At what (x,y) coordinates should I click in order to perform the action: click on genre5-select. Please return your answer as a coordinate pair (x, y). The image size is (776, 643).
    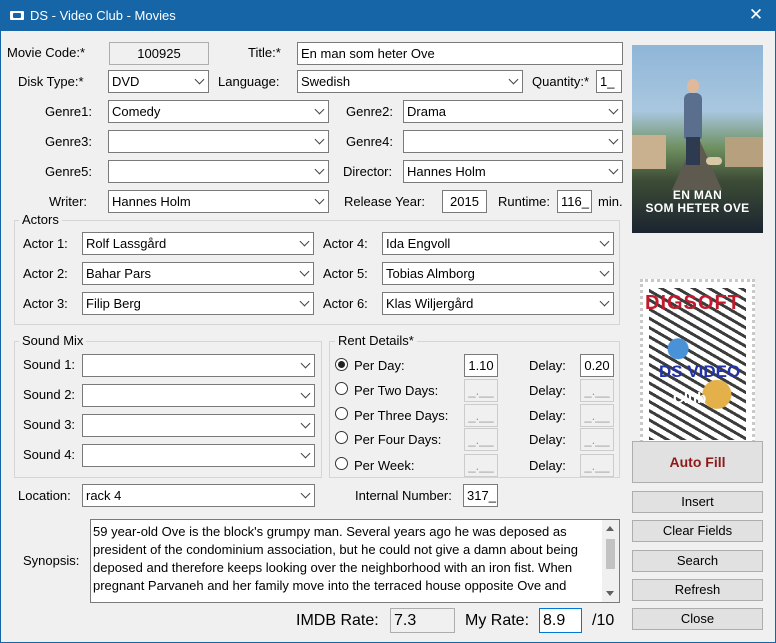
    Looking at the image, I should click on (218, 171).